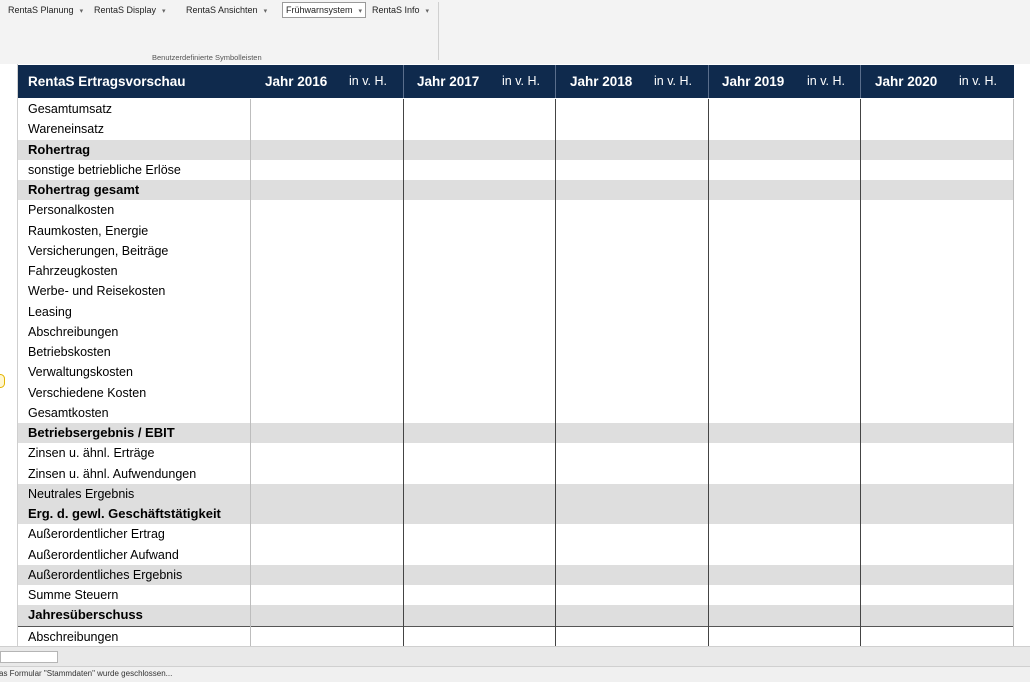 The image size is (1030, 682). I want to click on table-row: Leasing, so click(516, 312).